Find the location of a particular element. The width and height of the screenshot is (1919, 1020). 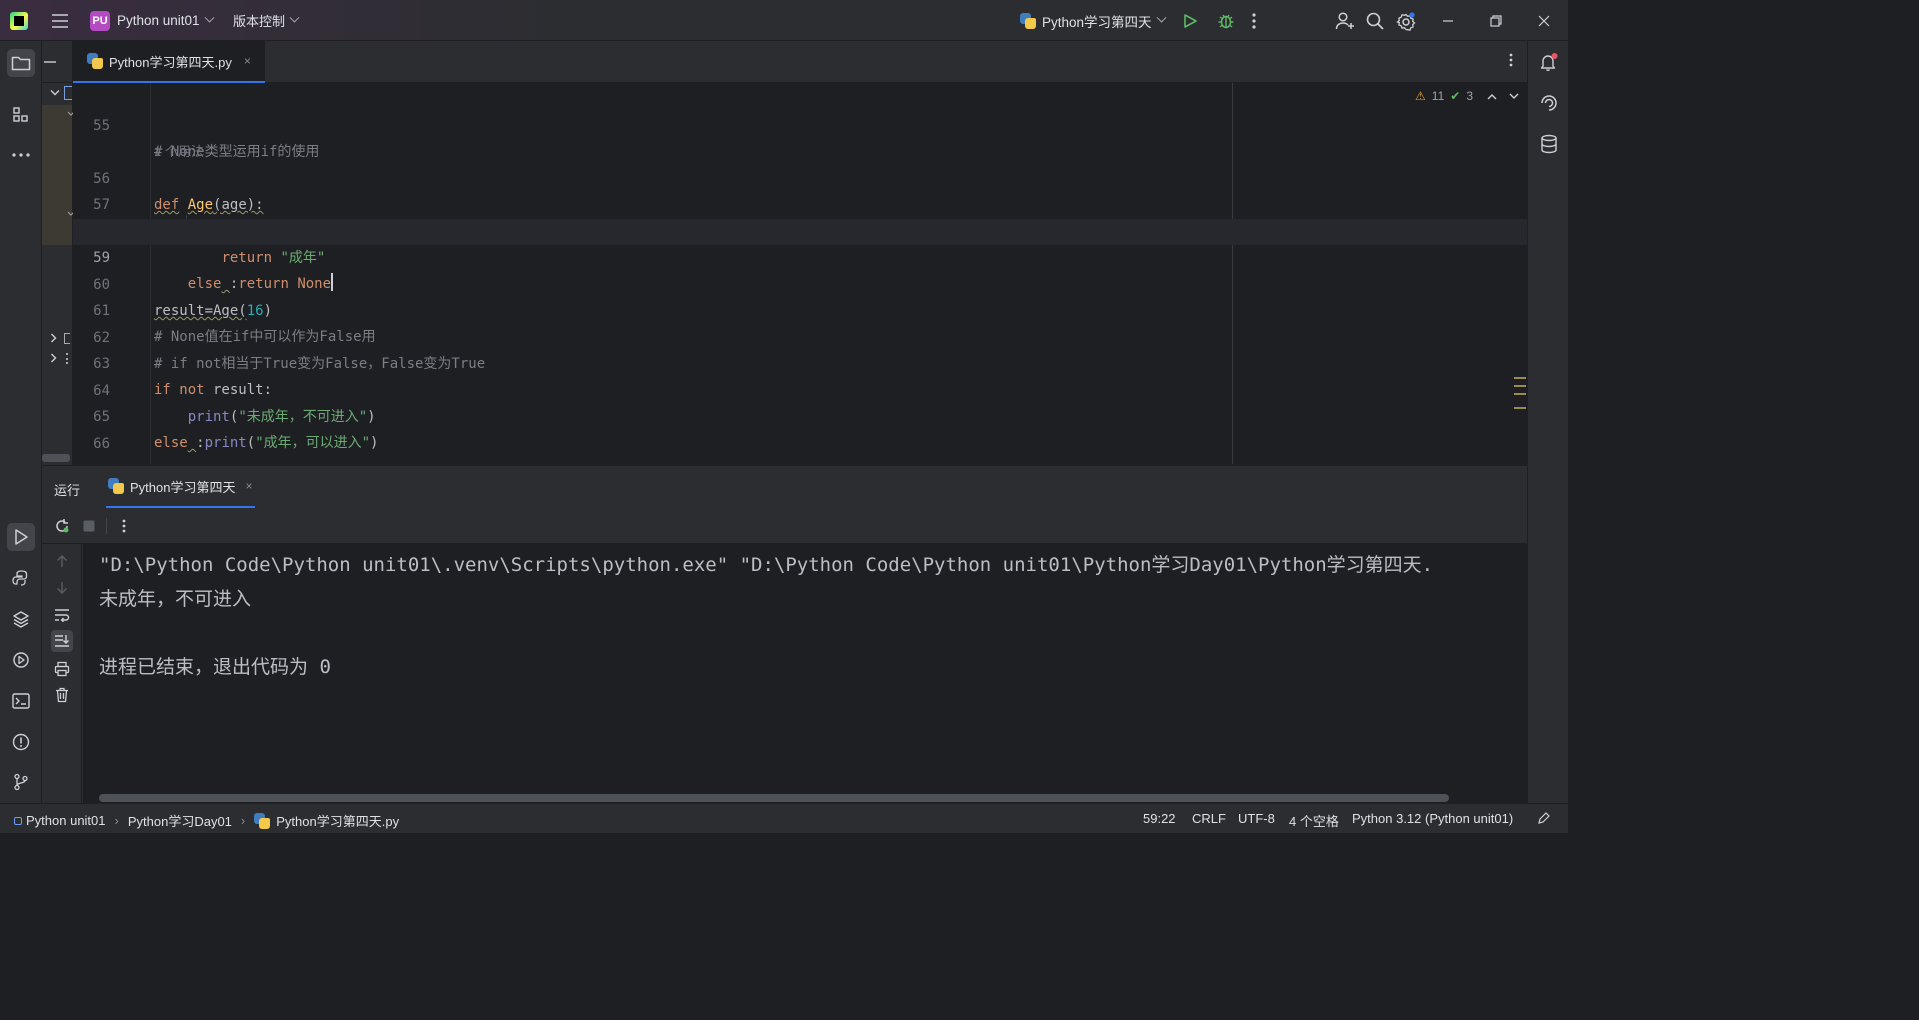

code-line: 64 print("未成年，不可进入") is located at coordinates (800, 388).